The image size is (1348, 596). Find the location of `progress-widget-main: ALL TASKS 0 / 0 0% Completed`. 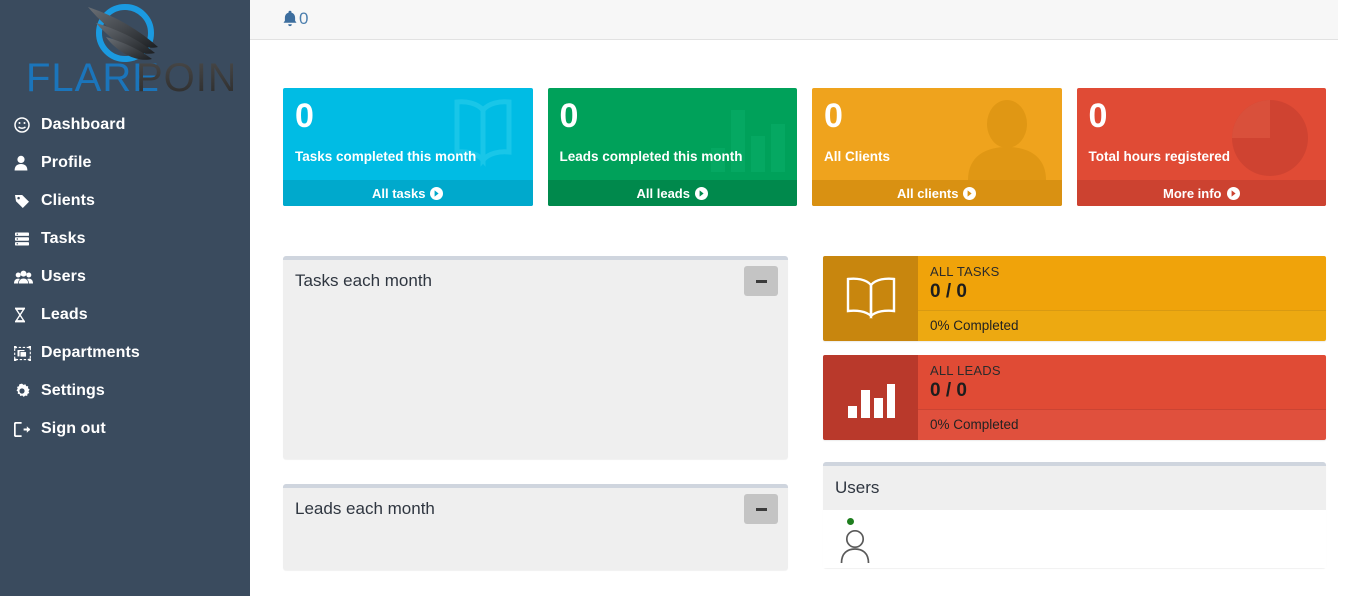

progress-widget-main: ALL TASKS 0 / 0 0% Completed is located at coordinates (1122, 298).